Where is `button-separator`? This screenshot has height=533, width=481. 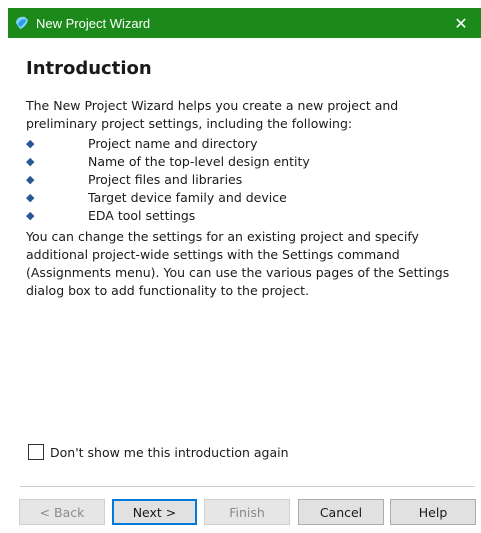
button-separator is located at coordinates (247, 486).